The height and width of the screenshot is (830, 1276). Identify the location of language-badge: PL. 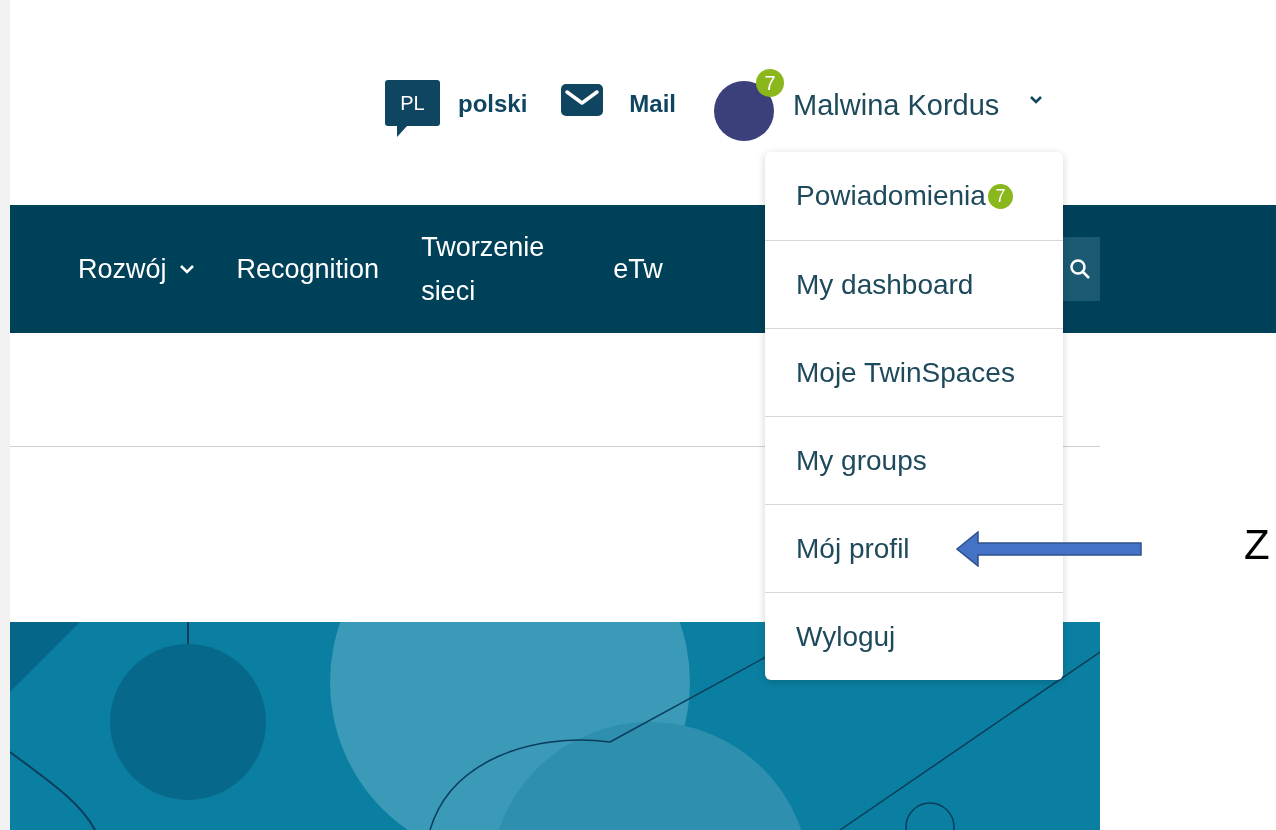
(412, 108).